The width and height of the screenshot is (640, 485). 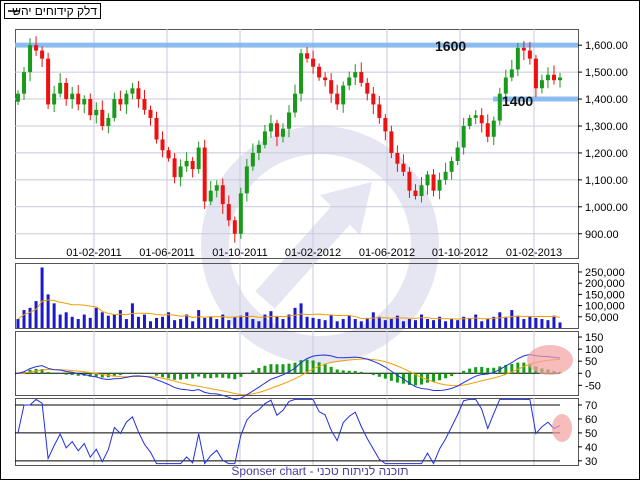 I want to click on macd-tick-label: 150, so click(x=594, y=338).